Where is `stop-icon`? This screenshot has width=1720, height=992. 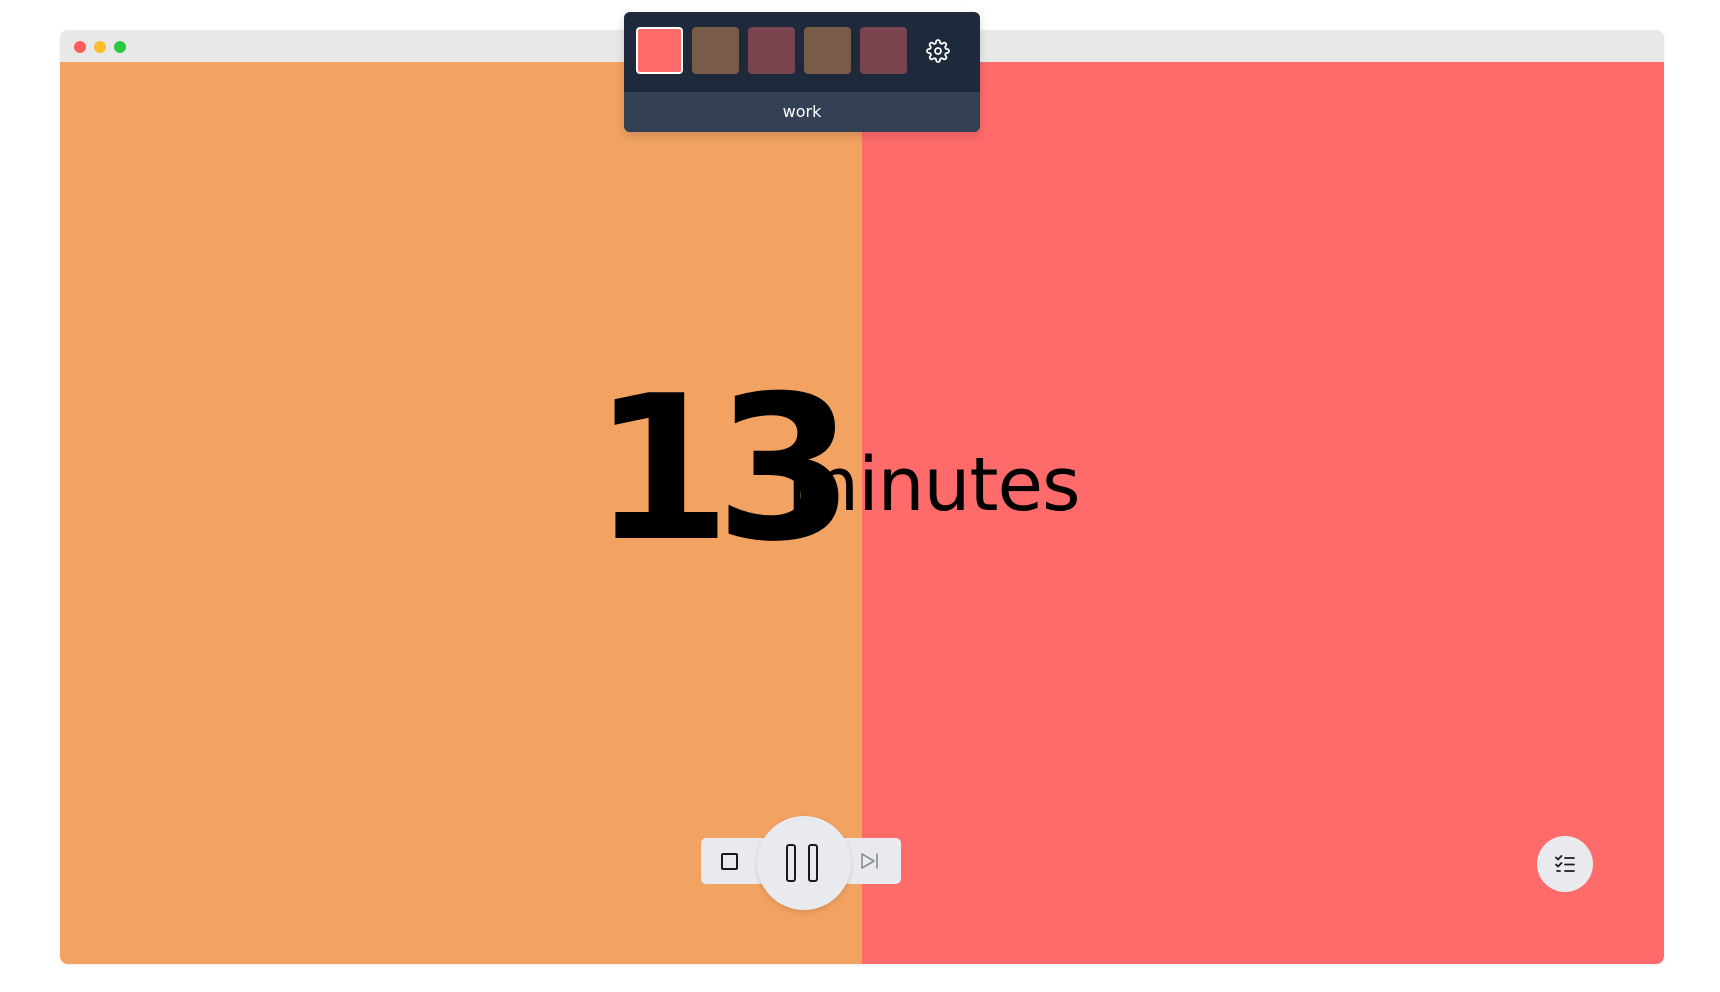 stop-icon is located at coordinates (729, 861).